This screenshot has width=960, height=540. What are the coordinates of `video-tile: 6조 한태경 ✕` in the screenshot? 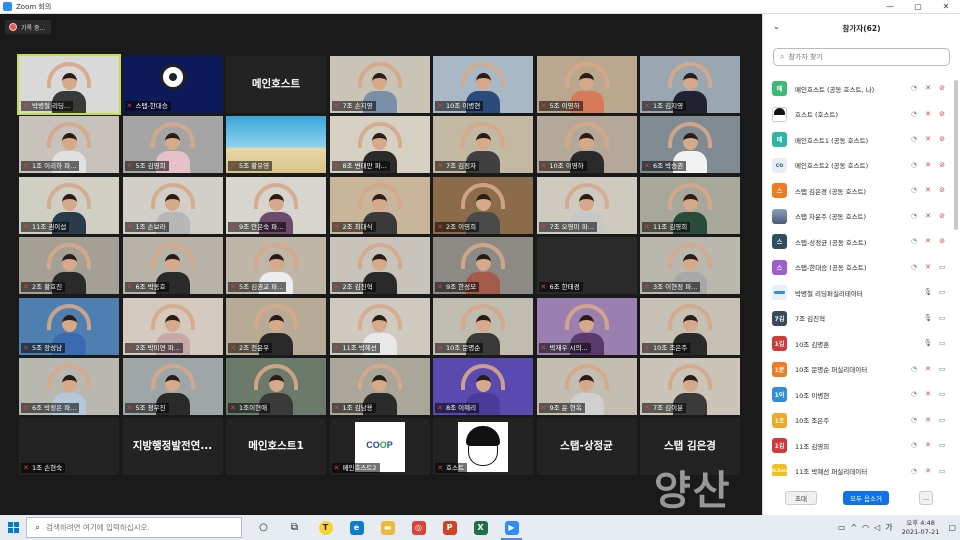 It's located at (586, 266).